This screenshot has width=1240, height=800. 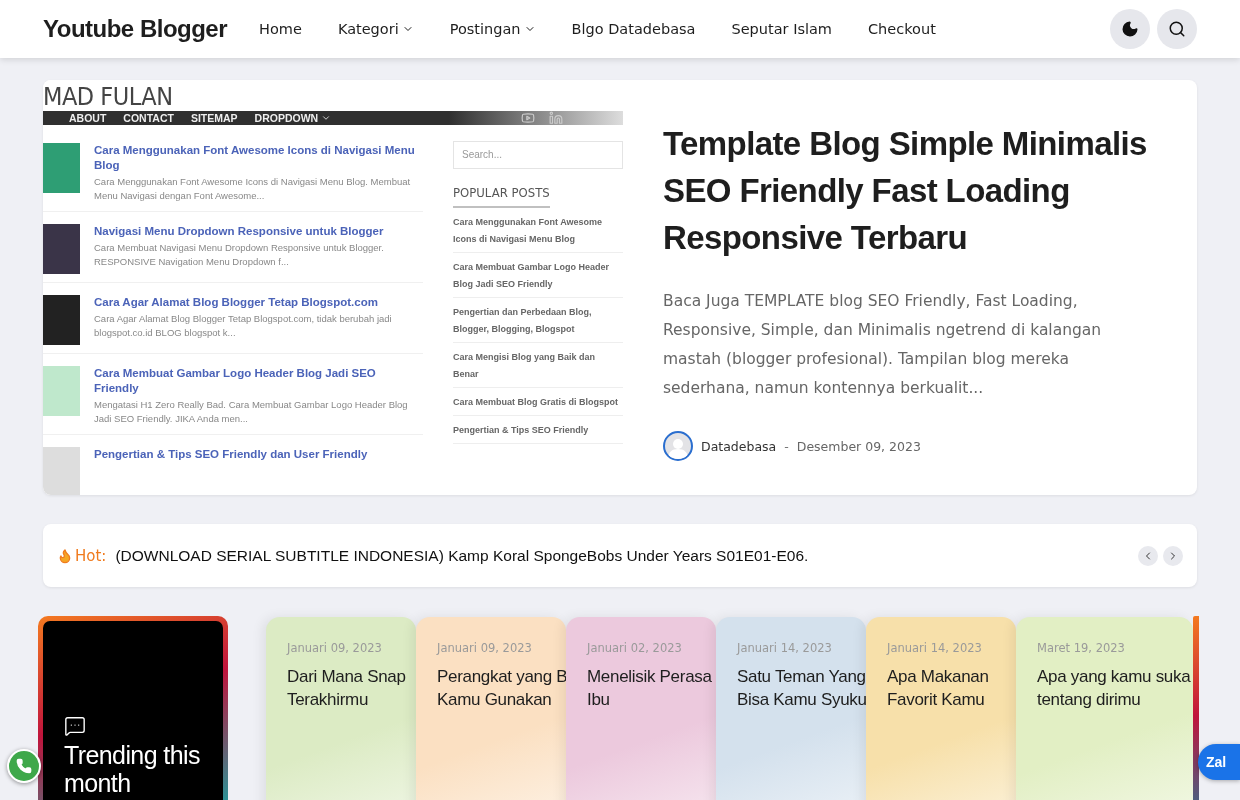 I want to click on blog-post-title: Cara Menggunakan Font Awesome Icons di Navigasi Menu Blog, so click(x=255, y=158).